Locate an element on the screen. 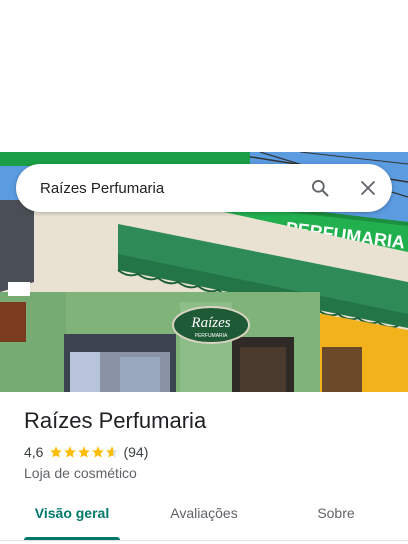  place-title: Raízes Perfumaria is located at coordinates (115, 420).